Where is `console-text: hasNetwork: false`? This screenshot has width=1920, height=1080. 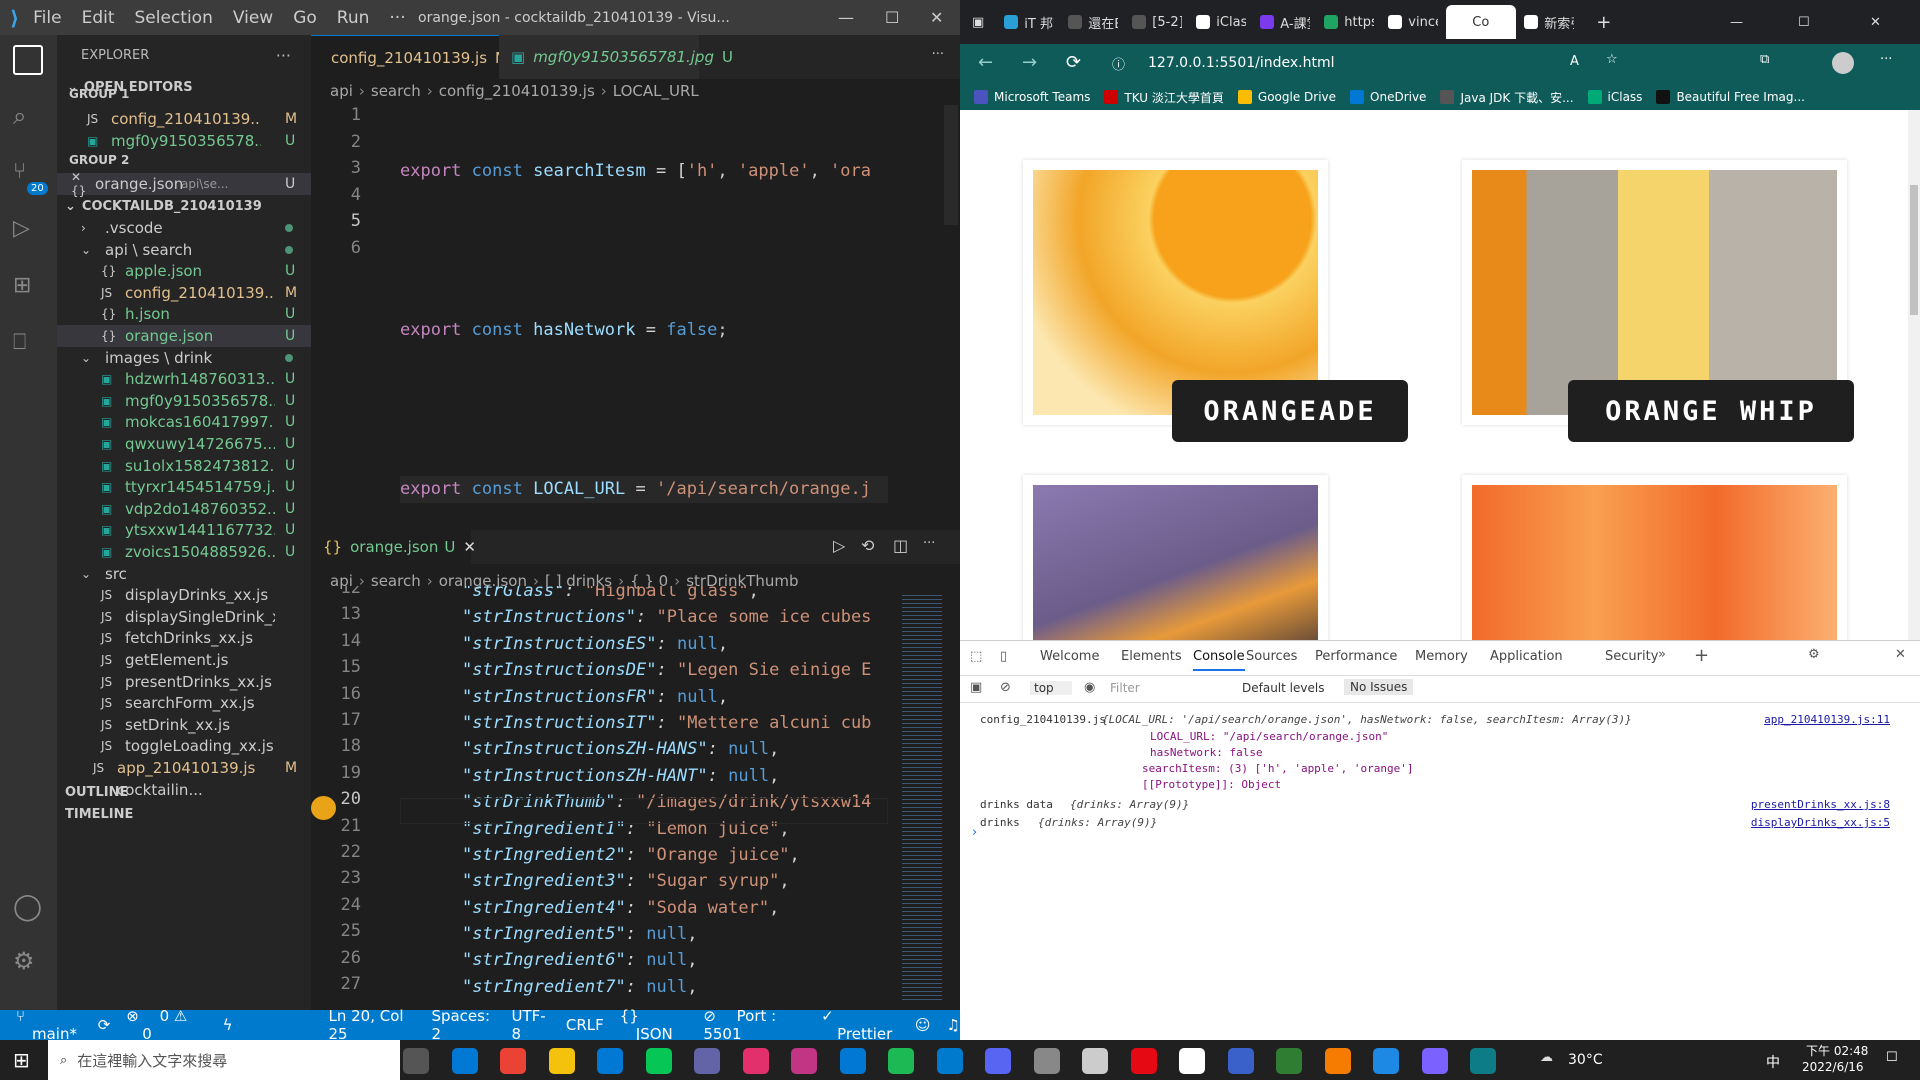 console-text: hasNetwork: false is located at coordinates (1206, 752).